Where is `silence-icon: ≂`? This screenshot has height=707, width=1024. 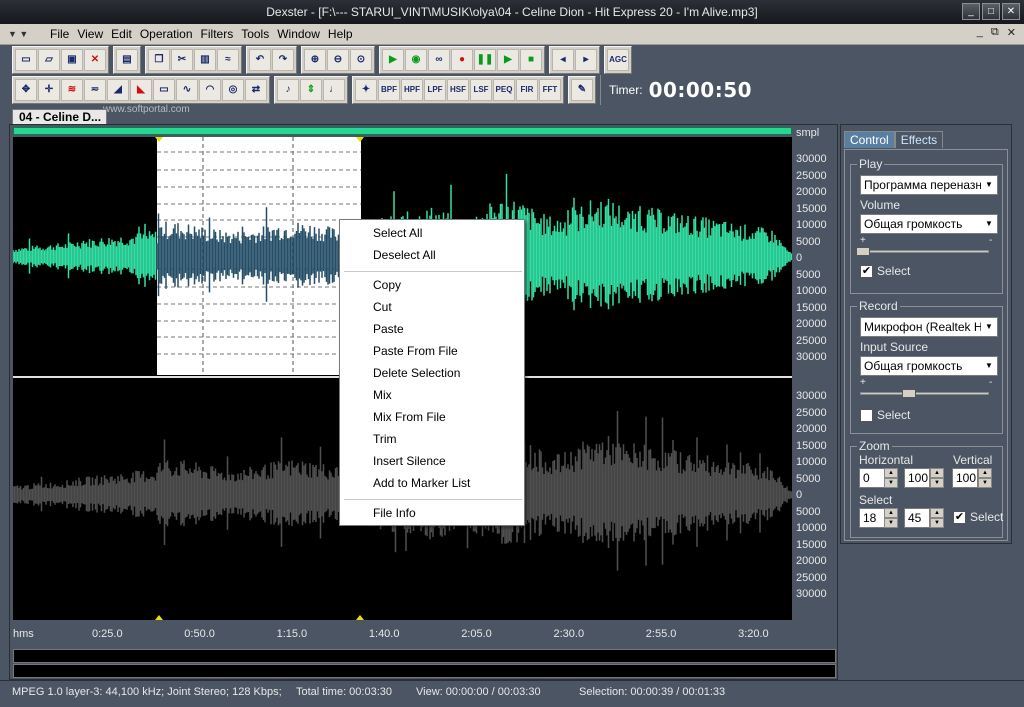
silence-icon: ≂ is located at coordinates (95, 90).